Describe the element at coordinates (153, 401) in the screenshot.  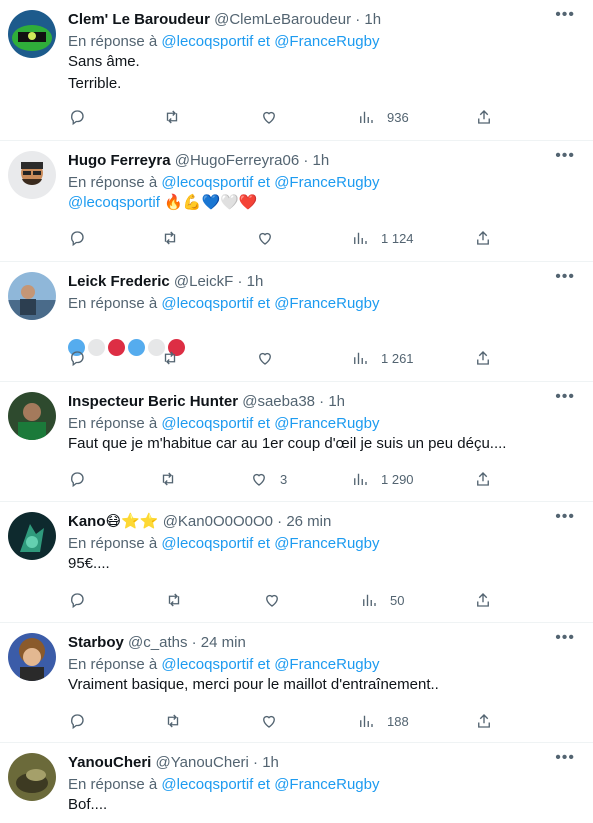
I see `author-name: Inspecteur Beric Hunter` at that location.